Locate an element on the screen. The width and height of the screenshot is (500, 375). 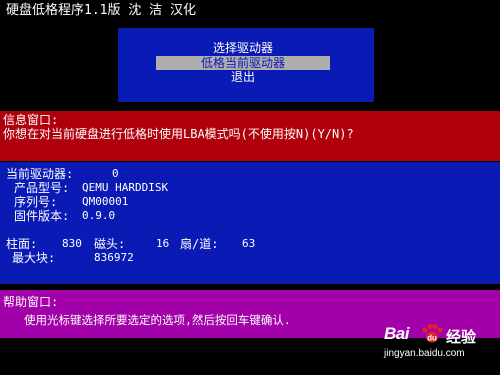
watermark-brand: Bai is located at coordinates (396, 333).